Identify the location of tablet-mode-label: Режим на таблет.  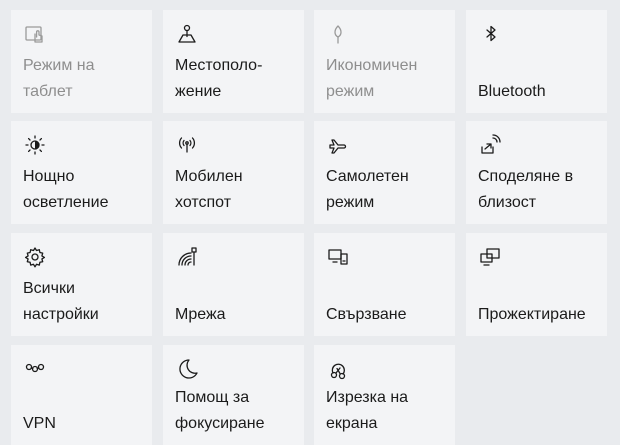
(59, 78).